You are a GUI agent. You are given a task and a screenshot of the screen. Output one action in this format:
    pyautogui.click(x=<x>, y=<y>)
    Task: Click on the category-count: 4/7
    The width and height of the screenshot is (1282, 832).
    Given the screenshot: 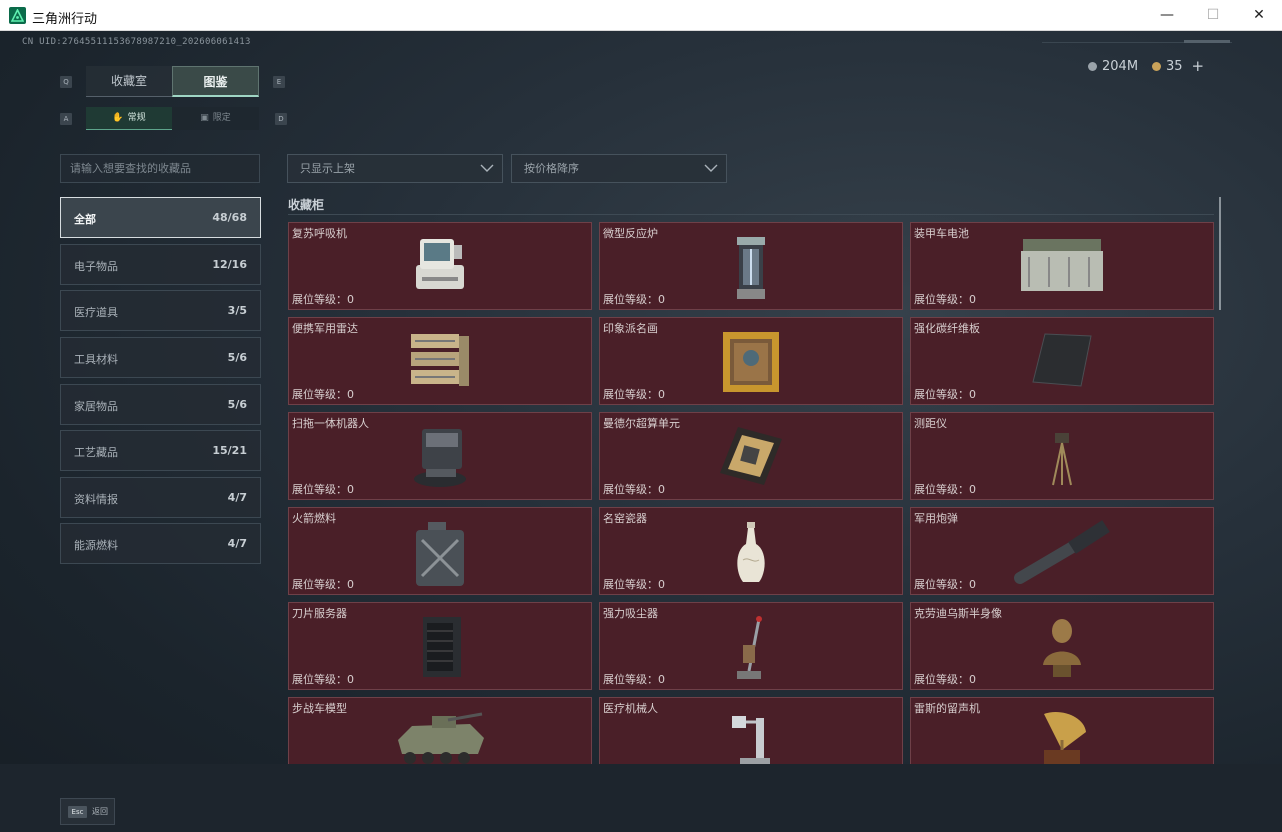 What is the action you would take?
    pyautogui.click(x=237, y=543)
    